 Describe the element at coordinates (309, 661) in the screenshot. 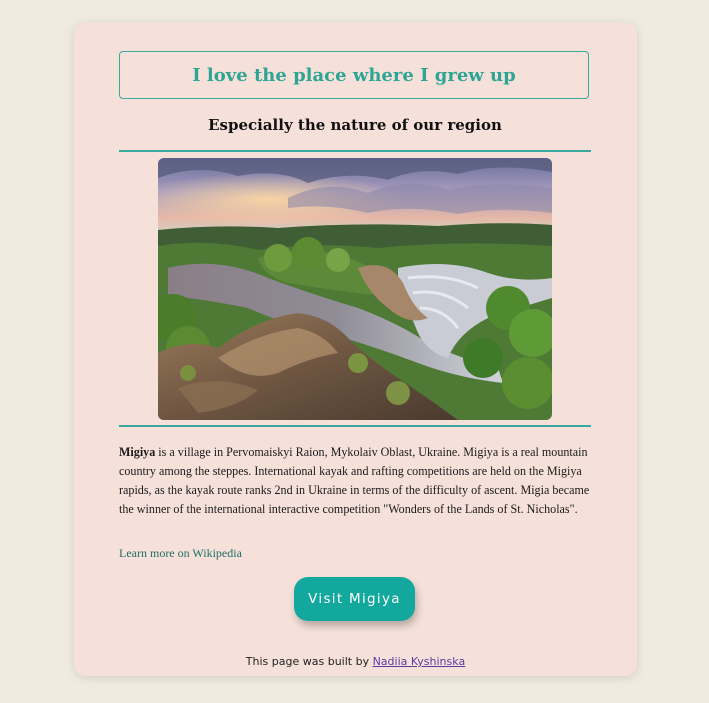

I see `footer-text: This page was built by` at that location.